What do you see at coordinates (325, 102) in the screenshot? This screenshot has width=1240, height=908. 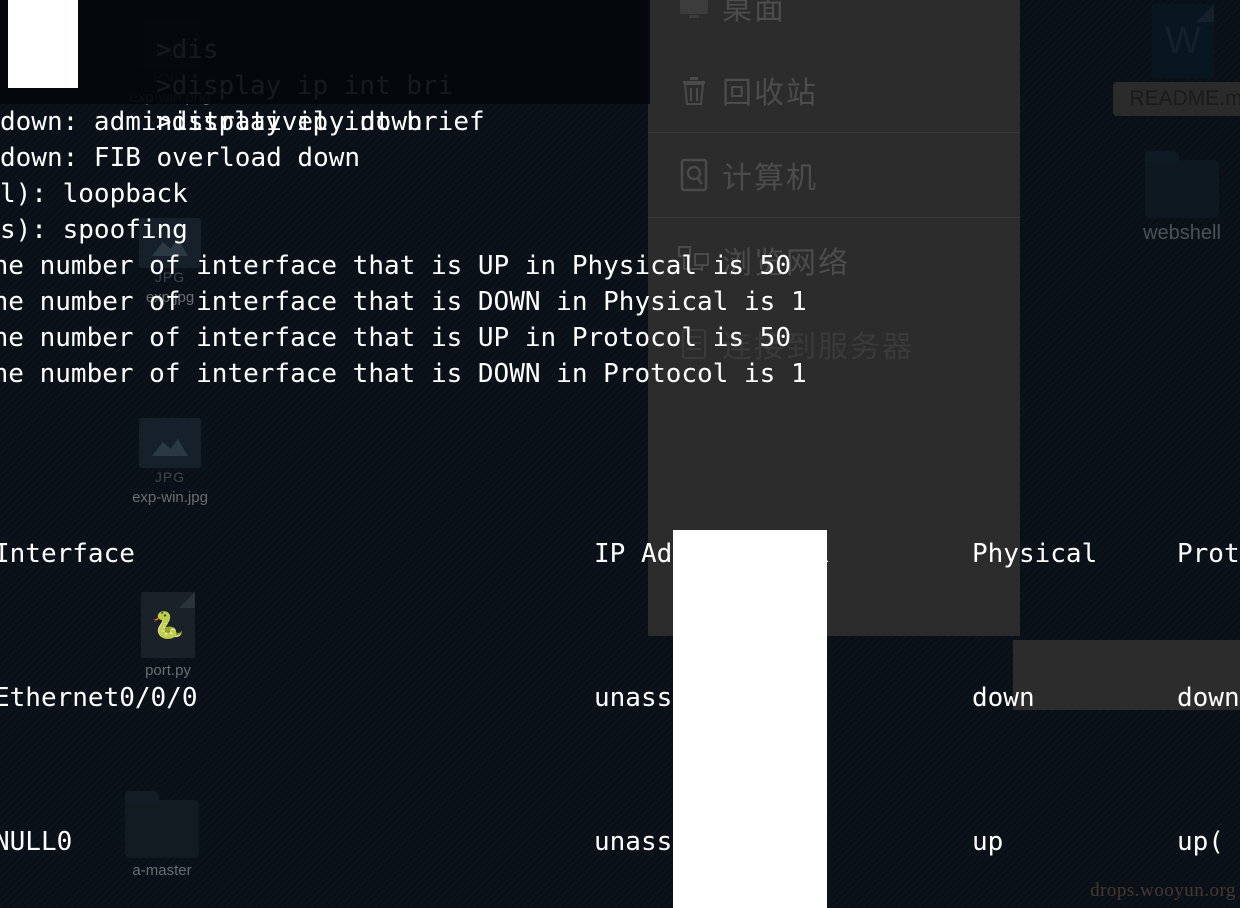 I see `terminal-prompt-line: >display ip int brief` at bounding box center [325, 102].